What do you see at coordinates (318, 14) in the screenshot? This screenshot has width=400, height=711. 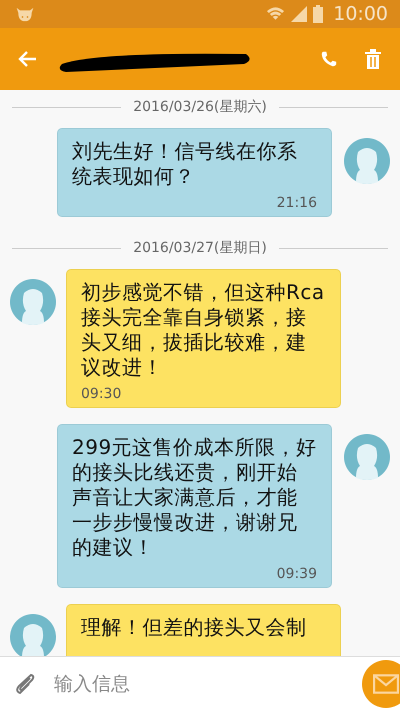 I see `battery-icon` at bounding box center [318, 14].